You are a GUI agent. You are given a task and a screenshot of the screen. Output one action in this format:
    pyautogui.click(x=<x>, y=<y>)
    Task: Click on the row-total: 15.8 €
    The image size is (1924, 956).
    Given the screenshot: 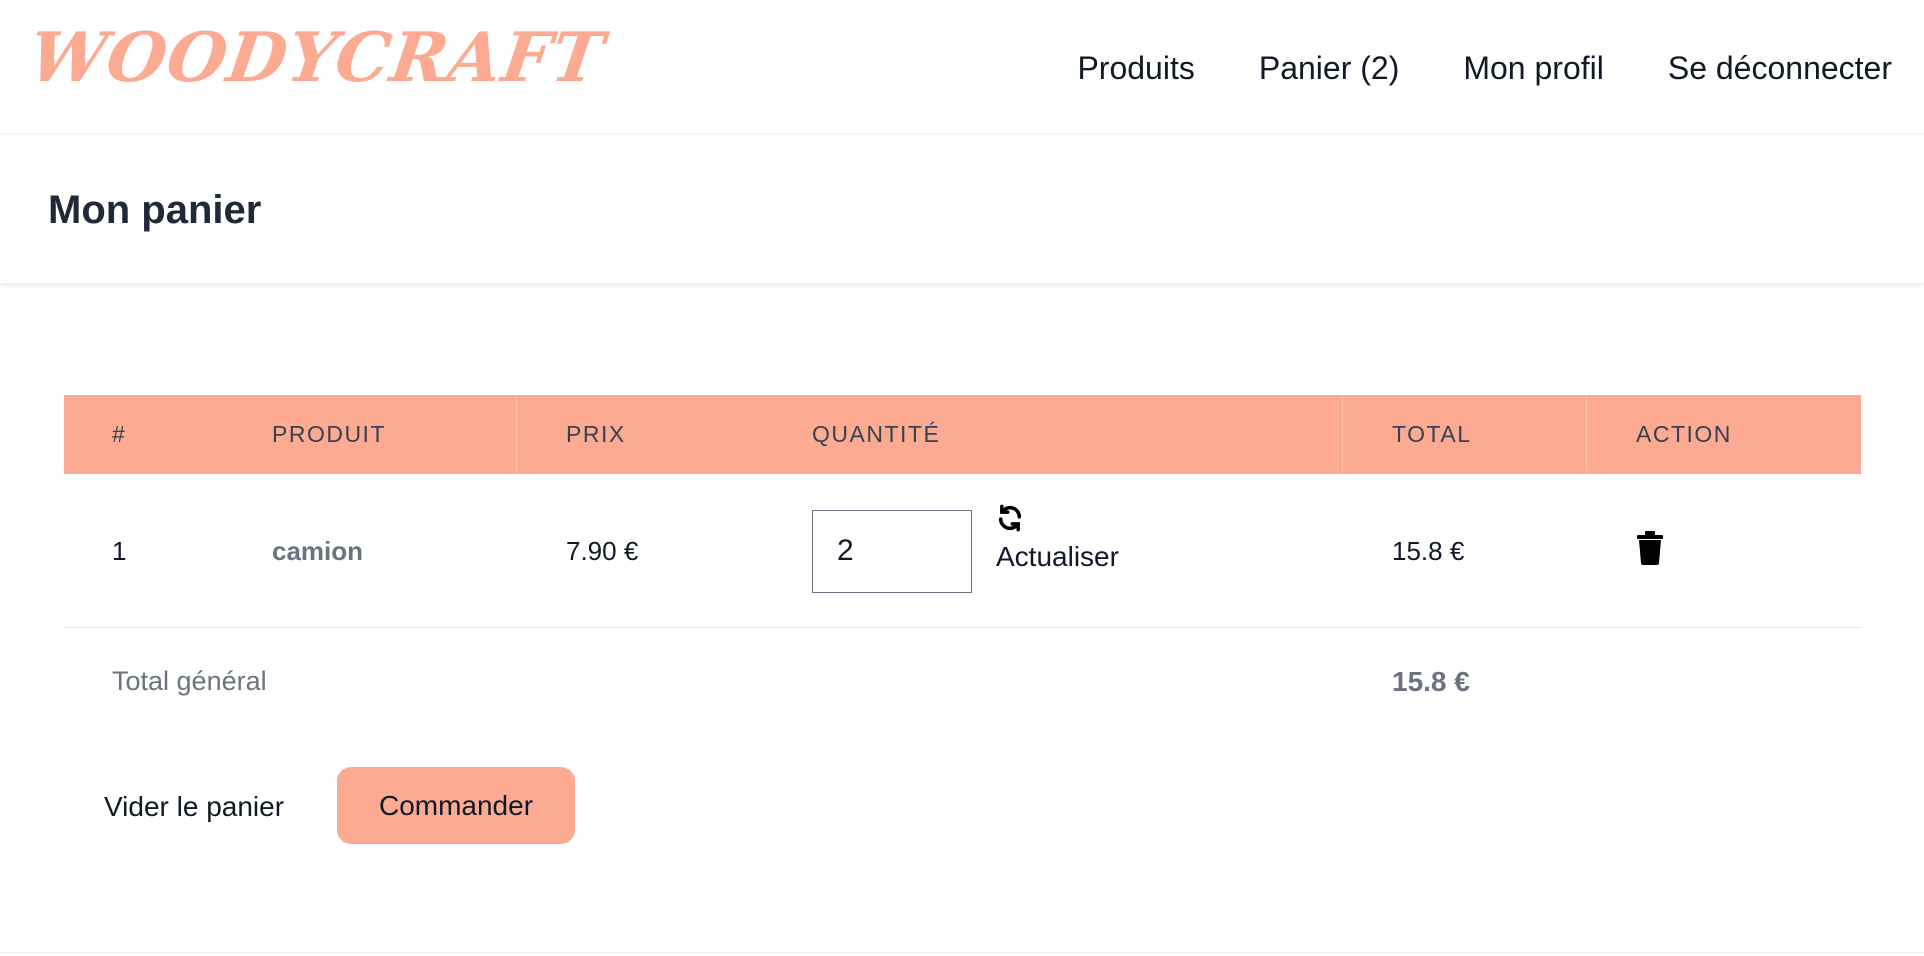 What is the action you would take?
    pyautogui.click(x=1428, y=550)
    